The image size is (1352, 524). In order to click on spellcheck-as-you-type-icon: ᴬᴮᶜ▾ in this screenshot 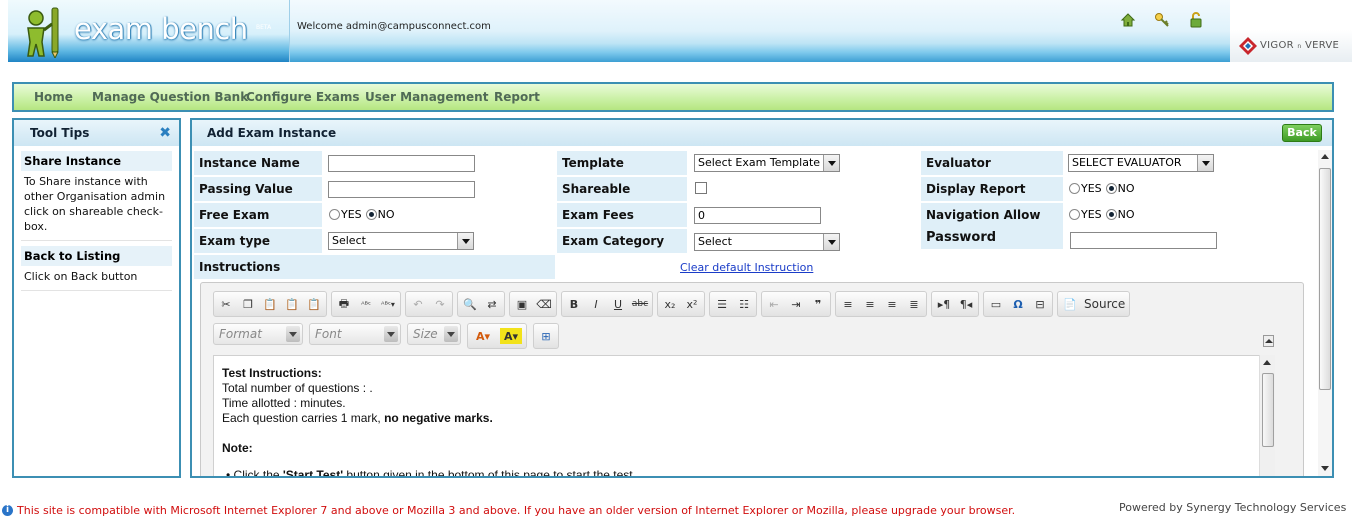, I will do `click(388, 304)`.